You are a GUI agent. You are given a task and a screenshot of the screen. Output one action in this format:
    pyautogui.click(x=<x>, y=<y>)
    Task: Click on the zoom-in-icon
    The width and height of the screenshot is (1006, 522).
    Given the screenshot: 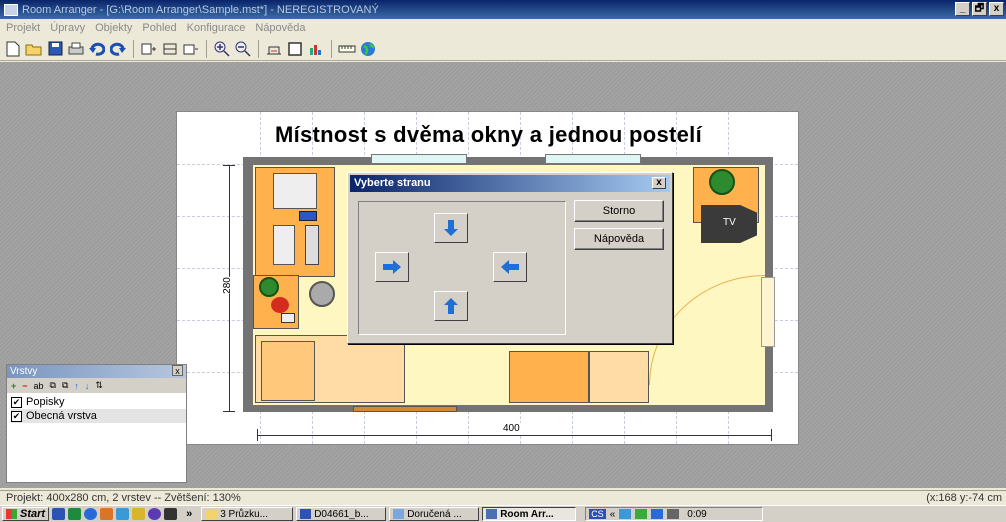 What is the action you would take?
    pyautogui.click(x=222, y=49)
    